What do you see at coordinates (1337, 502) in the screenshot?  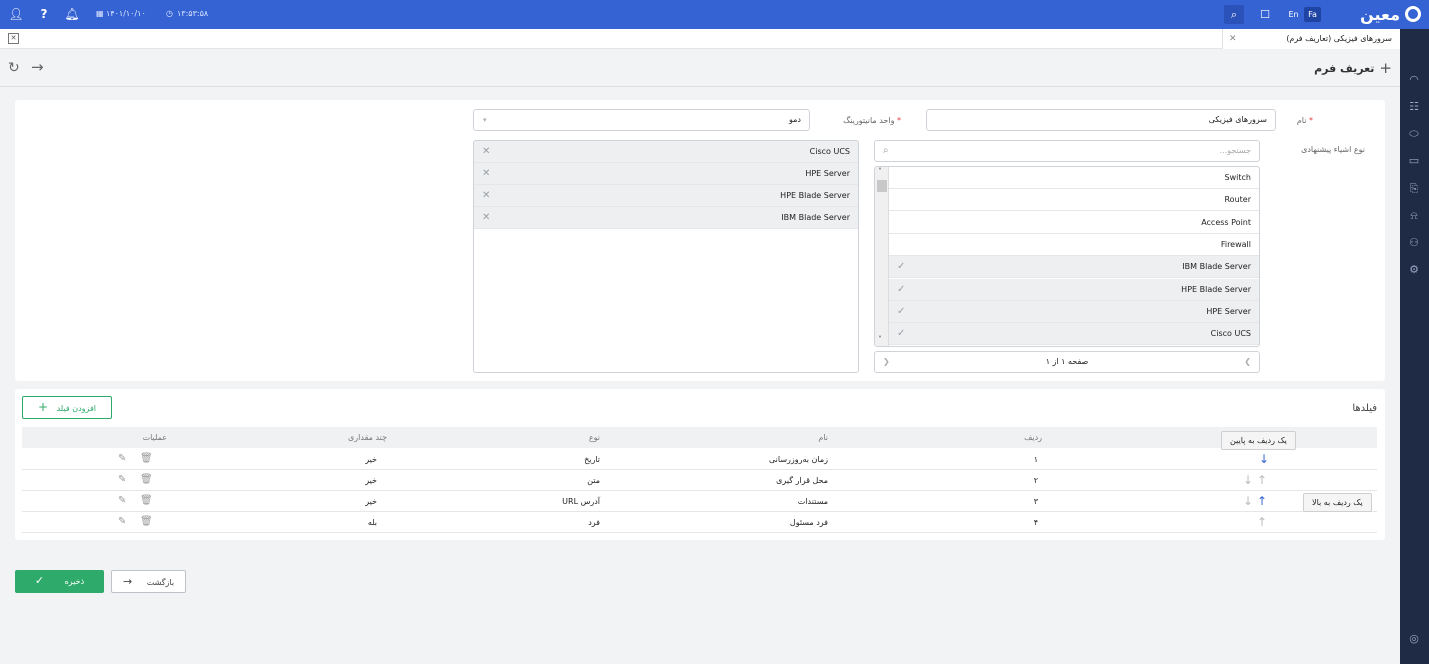 I see `move-up-tooltip: یک ردیف به بالا` at bounding box center [1337, 502].